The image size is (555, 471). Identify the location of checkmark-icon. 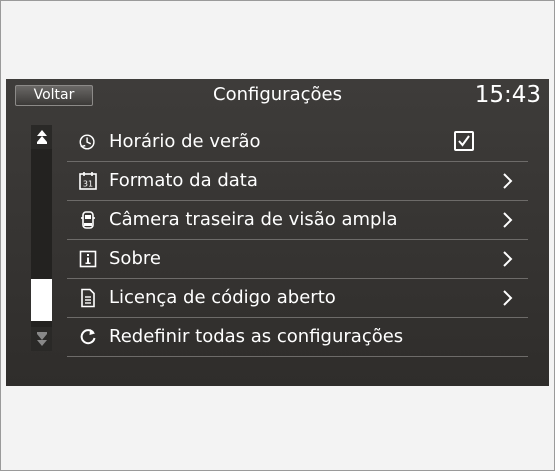
(464, 141).